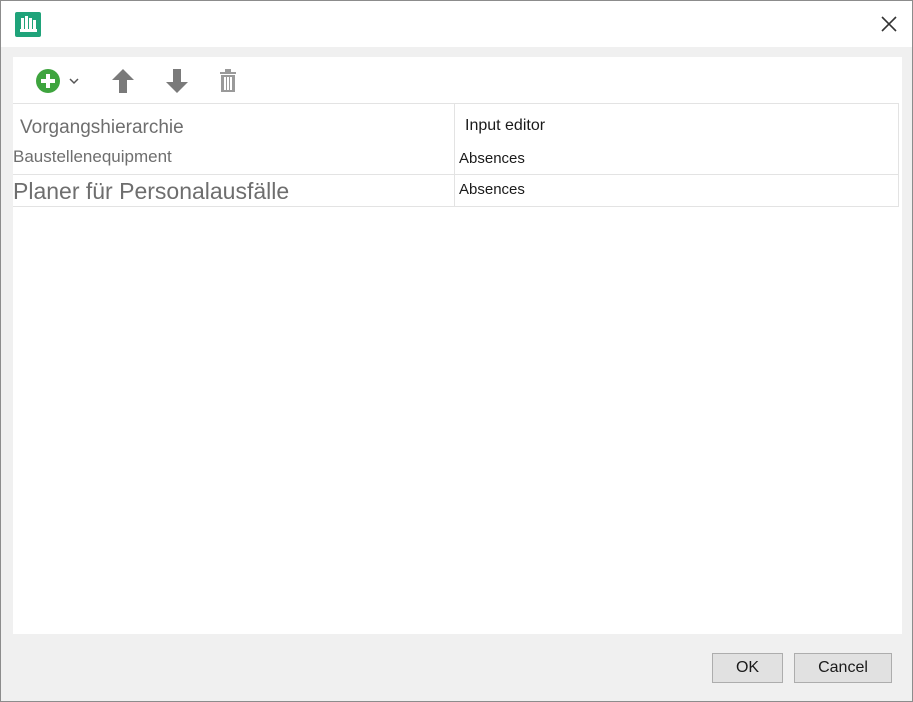 The image size is (913, 702). I want to click on app-logo-icon, so click(28, 24).